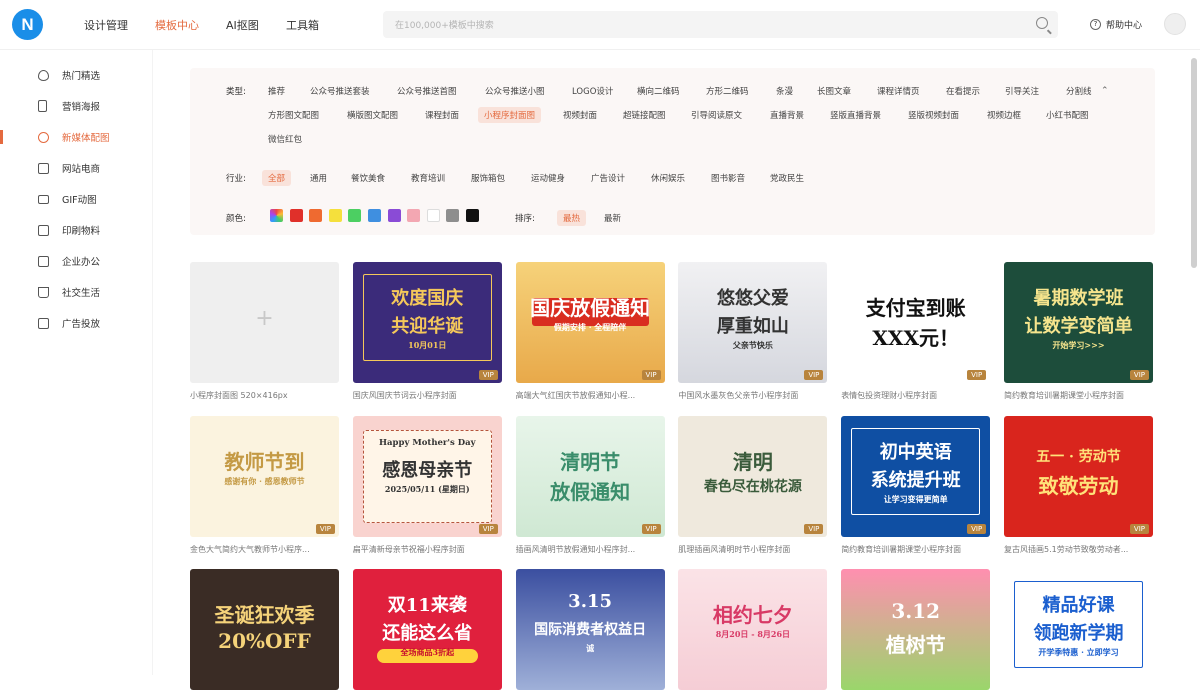 The height and width of the screenshot is (690, 1200). I want to click on sidebar-item-marketing-poster: 营销海报, so click(76, 106).